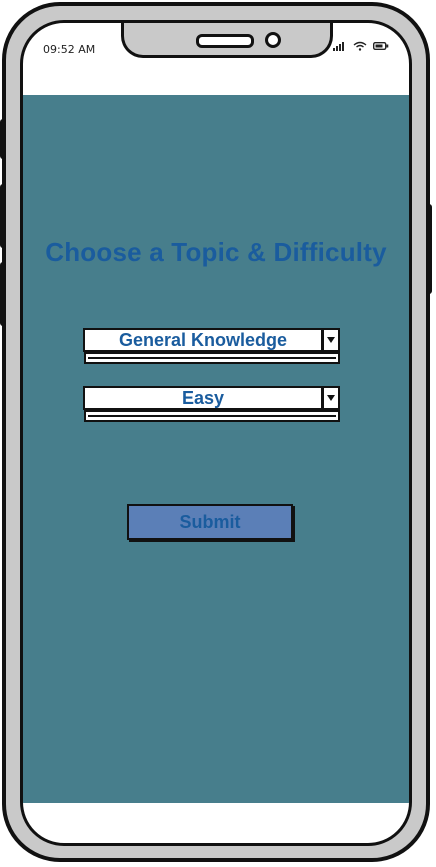  I want to click on difficulty-select: Easy, so click(211, 405).